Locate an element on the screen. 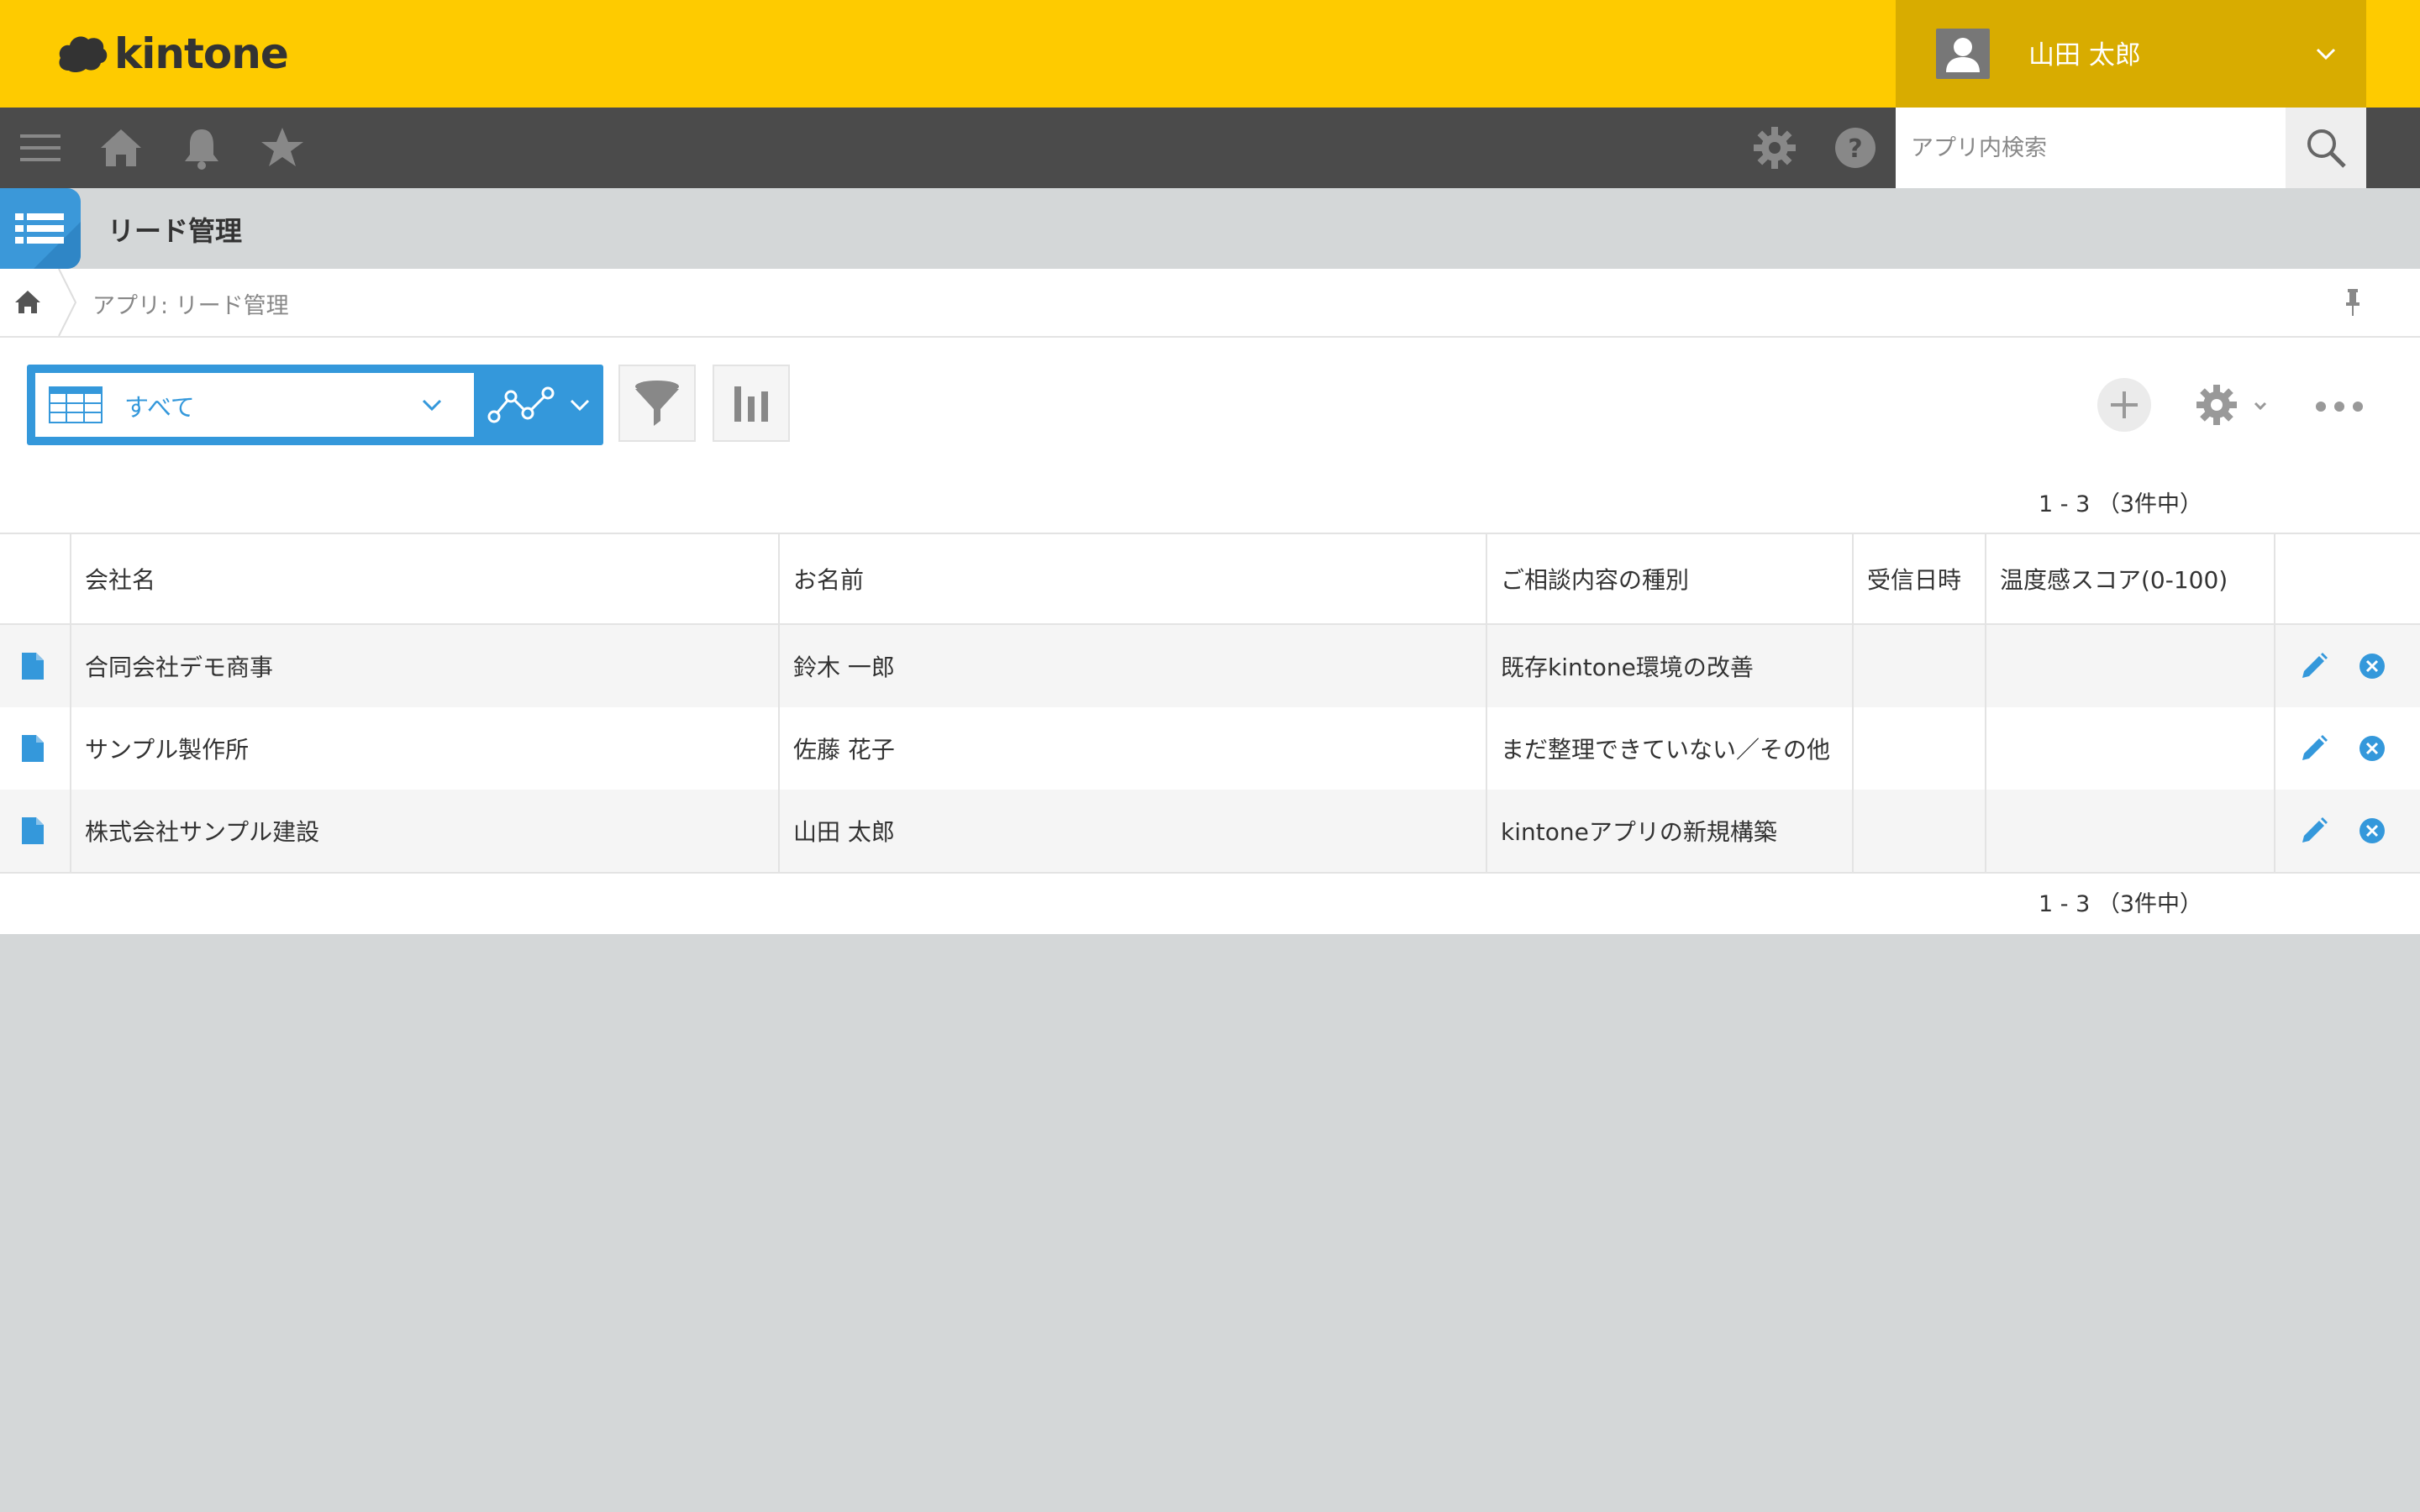 The width and height of the screenshot is (2420, 1512). table-cell: 株式会社サンプル建設 is located at coordinates (424, 832).